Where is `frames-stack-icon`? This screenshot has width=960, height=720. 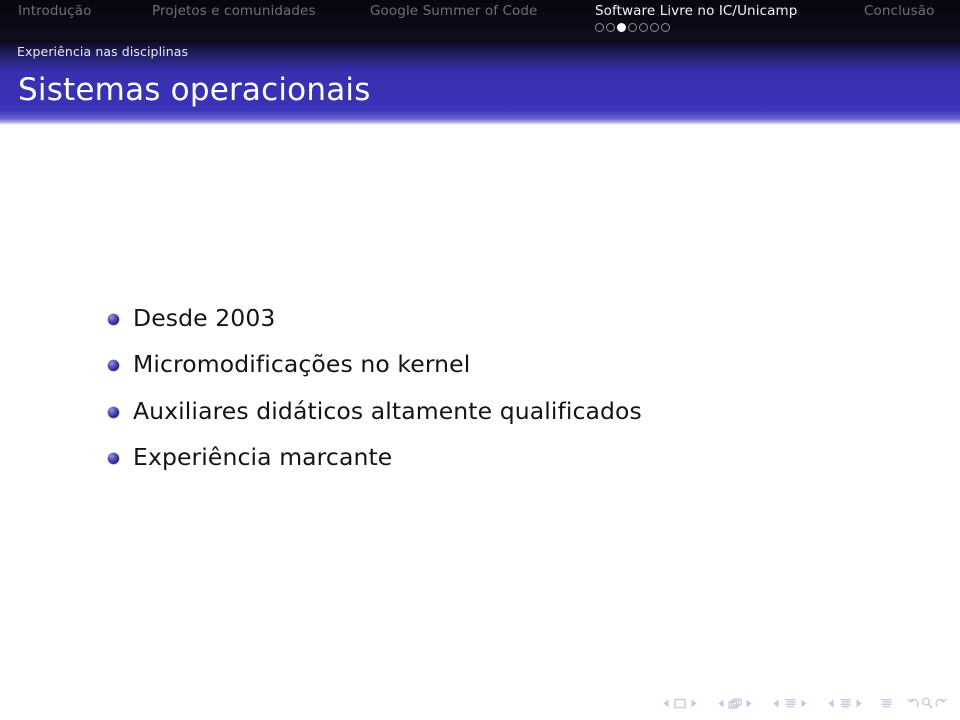
frames-stack-icon is located at coordinates (735, 703).